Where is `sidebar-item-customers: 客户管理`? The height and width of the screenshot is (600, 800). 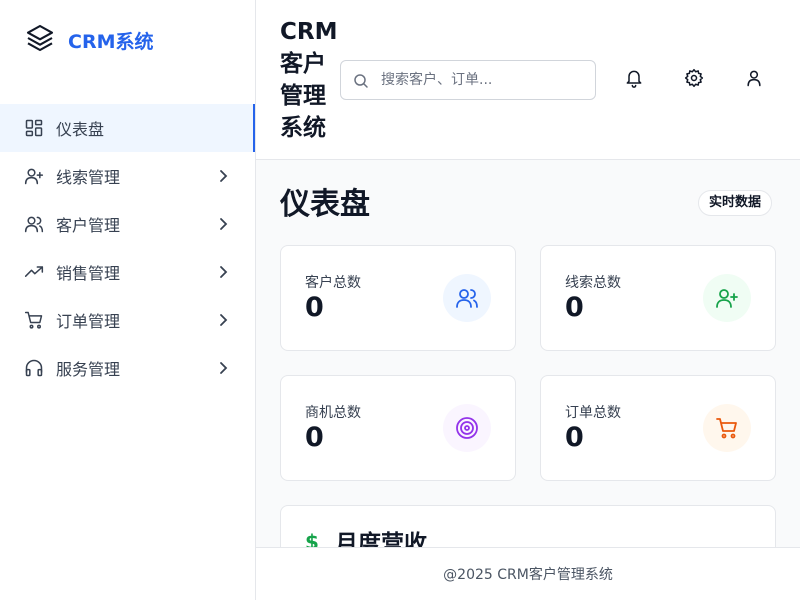
sidebar-item-customers: 客户管理 is located at coordinates (127, 224).